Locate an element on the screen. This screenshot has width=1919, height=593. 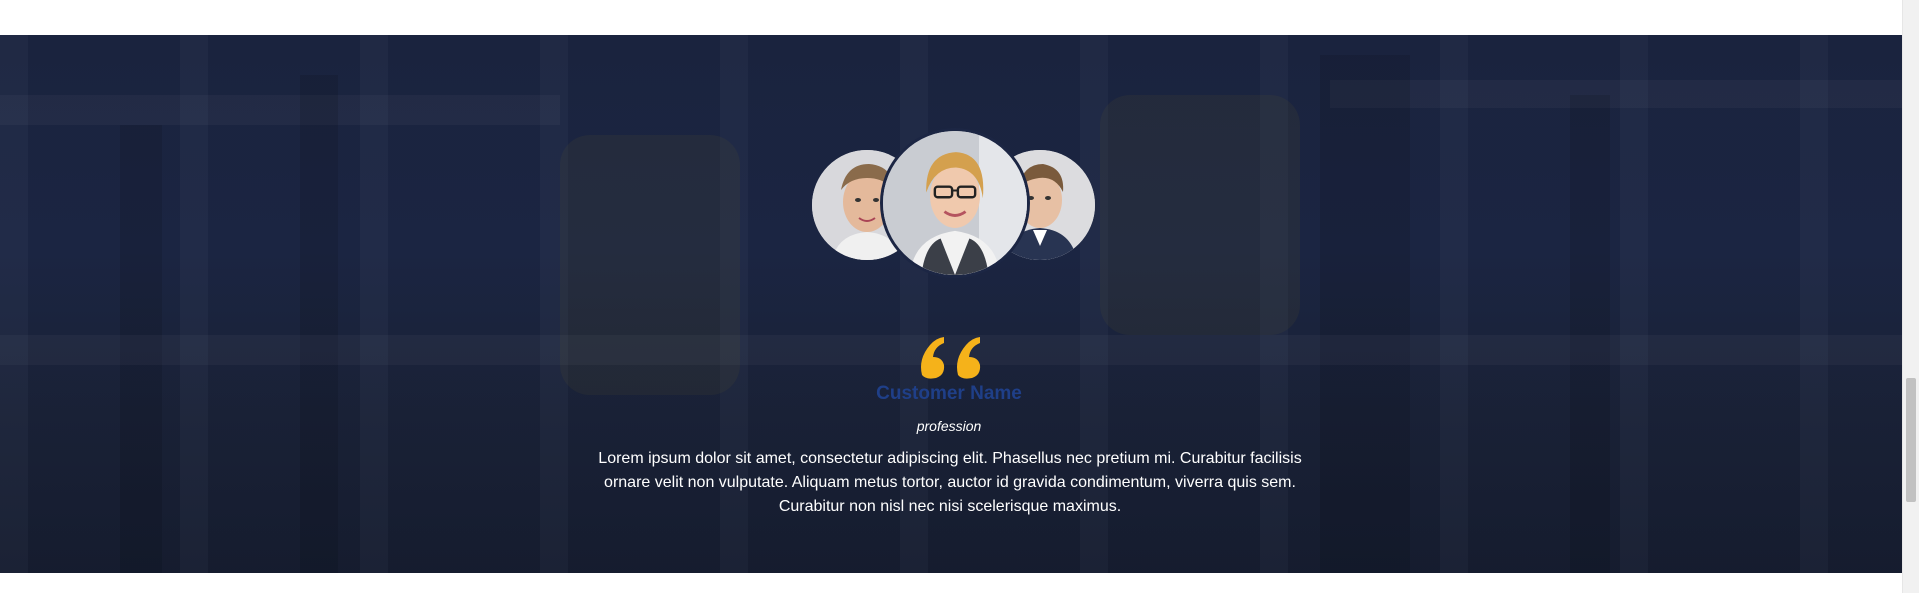
customer-avatar-active is located at coordinates (955, 203).